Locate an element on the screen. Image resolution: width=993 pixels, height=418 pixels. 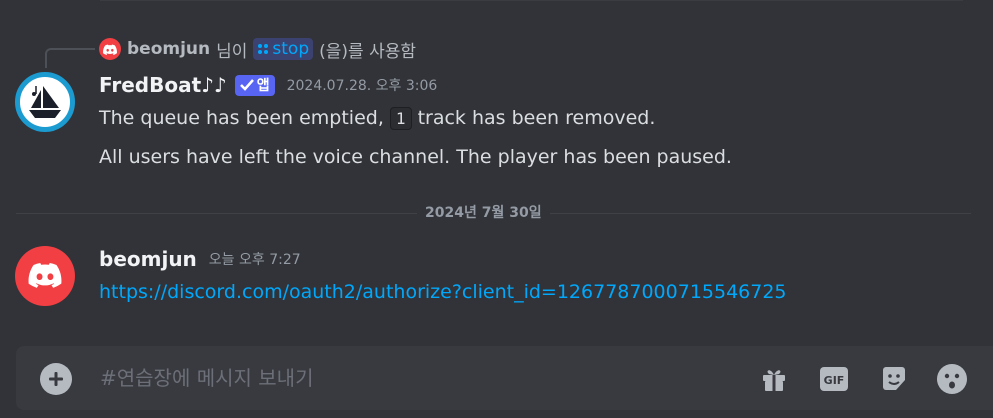
command-icon is located at coordinates (263, 49).